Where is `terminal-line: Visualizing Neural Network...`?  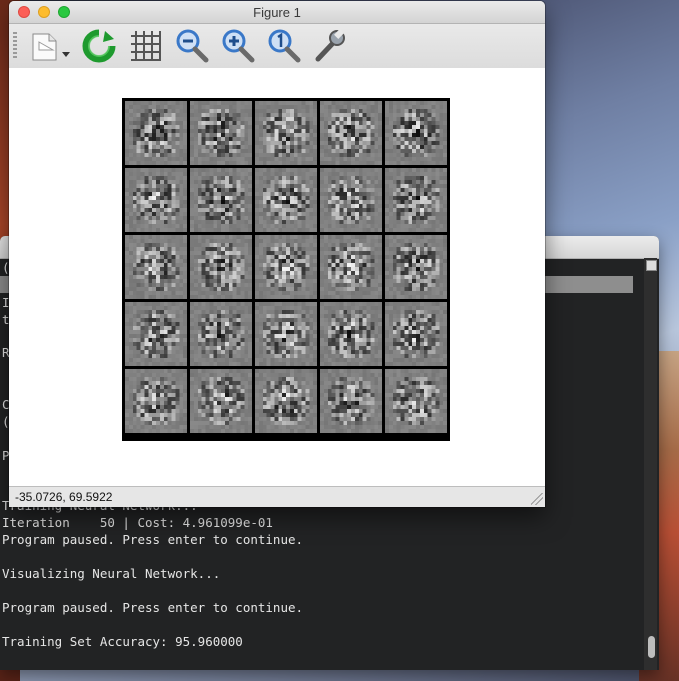 terminal-line: Visualizing Neural Network... is located at coordinates (111, 573).